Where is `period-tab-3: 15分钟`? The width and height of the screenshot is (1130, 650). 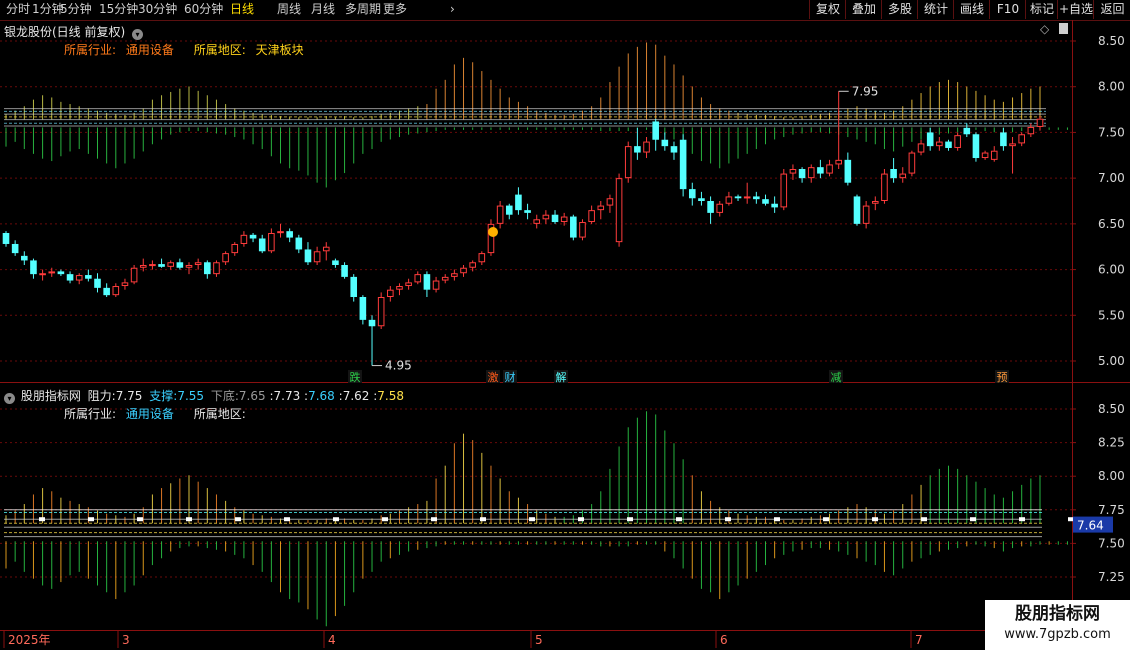 period-tab-3: 15分钟 is located at coordinates (118, 9).